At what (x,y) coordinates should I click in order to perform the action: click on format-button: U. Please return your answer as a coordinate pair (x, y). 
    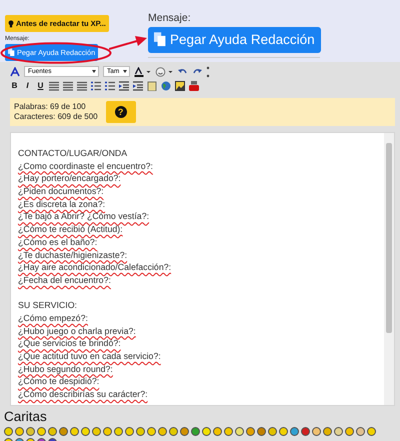
    Looking at the image, I should click on (40, 85).